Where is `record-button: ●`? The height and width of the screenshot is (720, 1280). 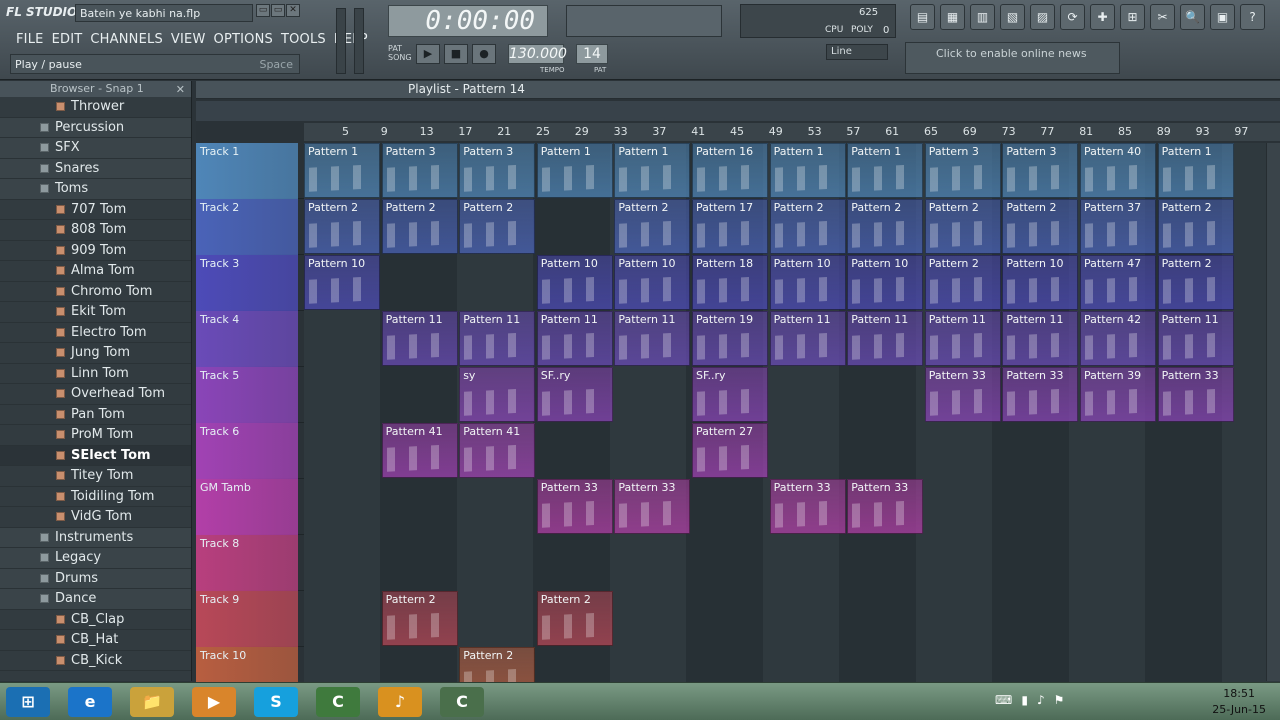
record-button: ● is located at coordinates (484, 54).